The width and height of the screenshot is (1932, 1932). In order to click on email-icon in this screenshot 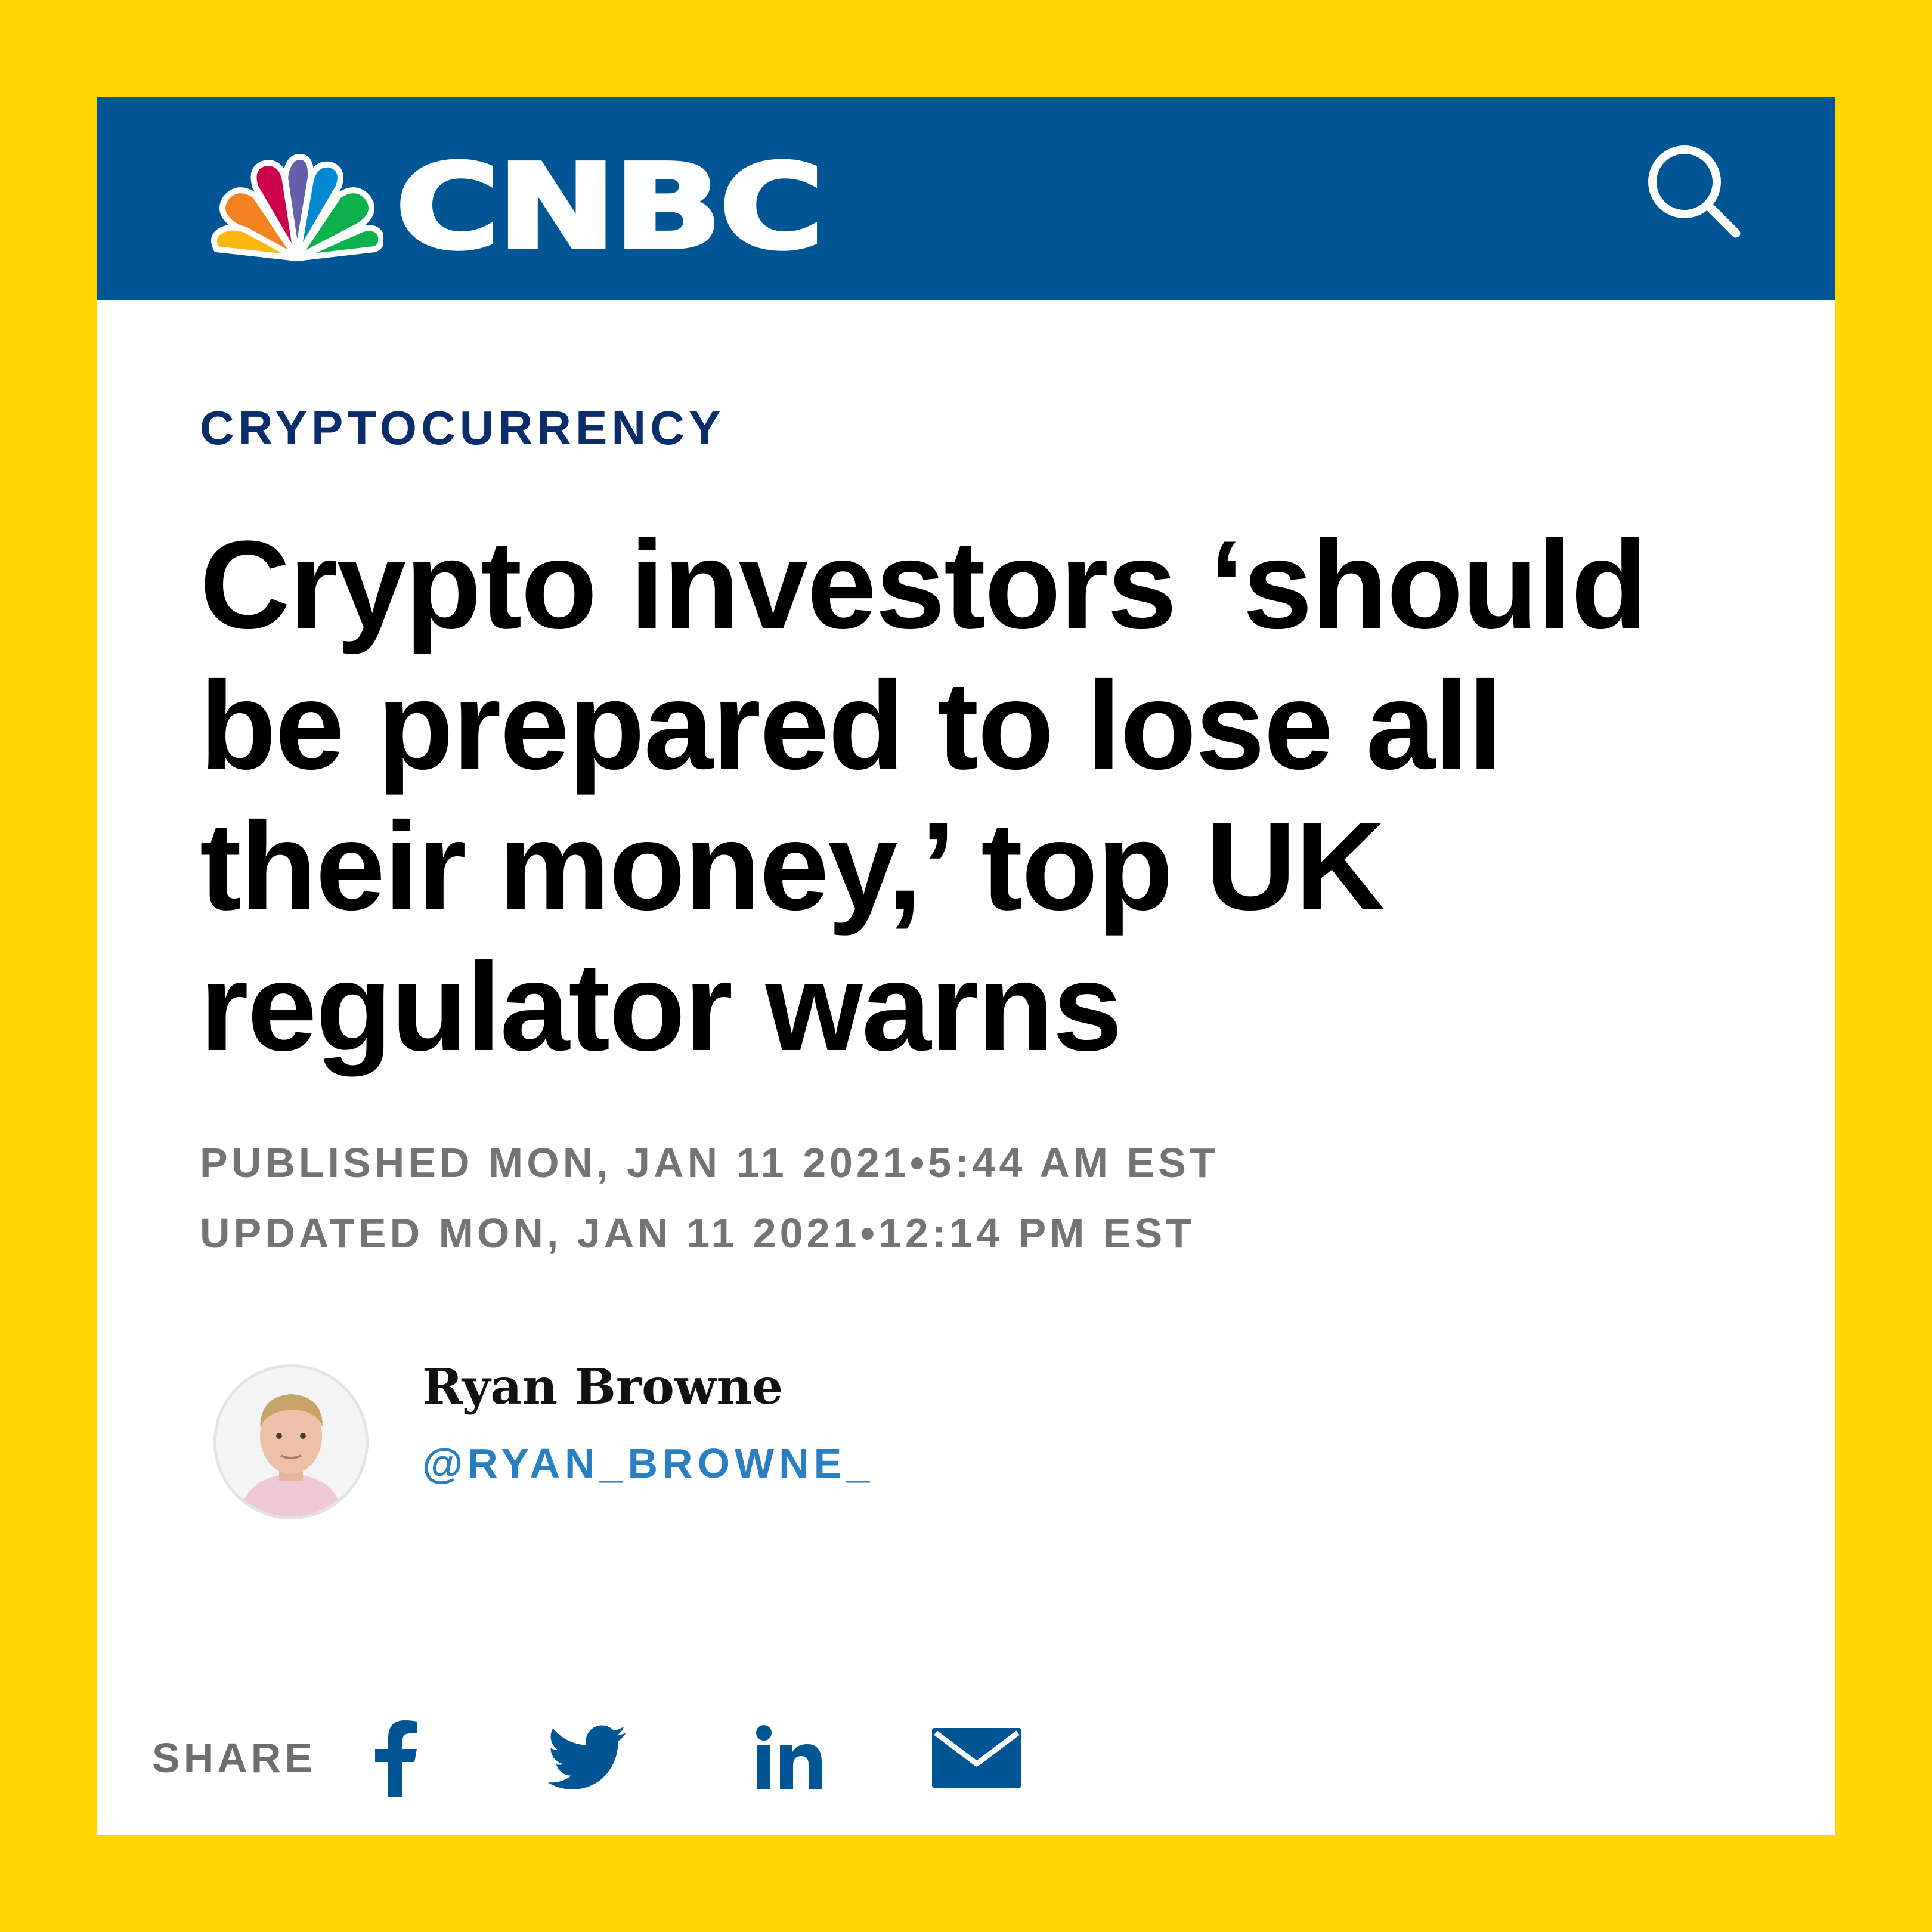, I will do `click(977, 1758)`.